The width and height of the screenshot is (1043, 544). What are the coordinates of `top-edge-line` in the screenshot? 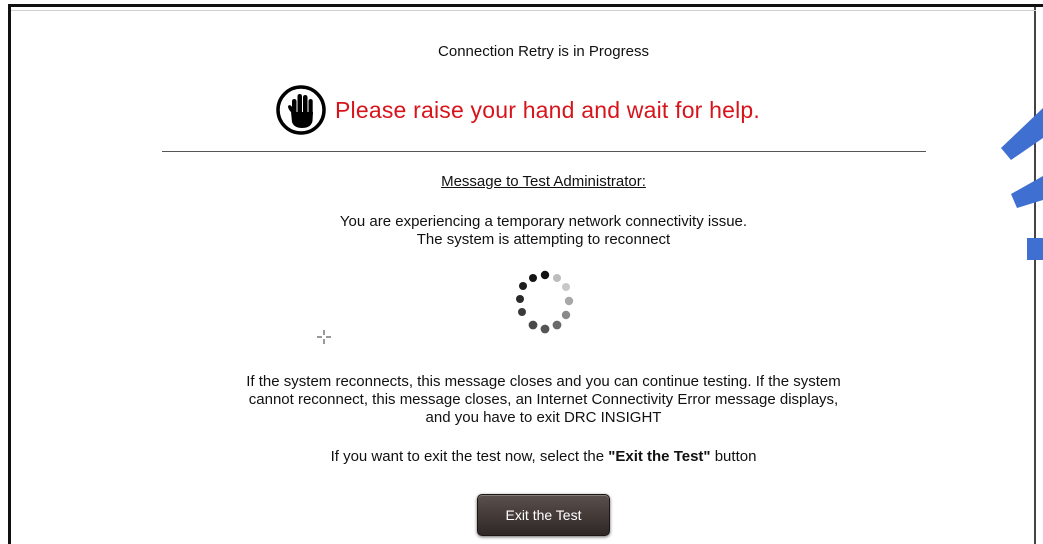 It's located at (523, 10).